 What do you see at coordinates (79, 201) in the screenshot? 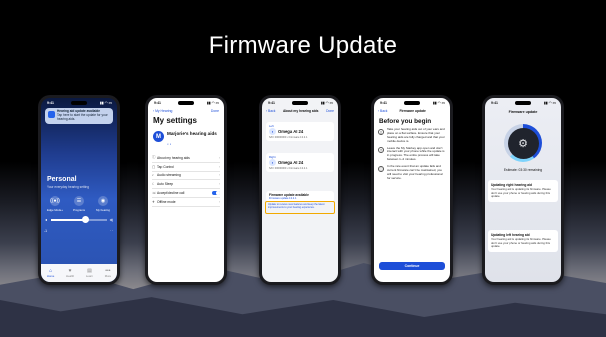
I see `programs-icon: ☰` at bounding box center [79, 201].